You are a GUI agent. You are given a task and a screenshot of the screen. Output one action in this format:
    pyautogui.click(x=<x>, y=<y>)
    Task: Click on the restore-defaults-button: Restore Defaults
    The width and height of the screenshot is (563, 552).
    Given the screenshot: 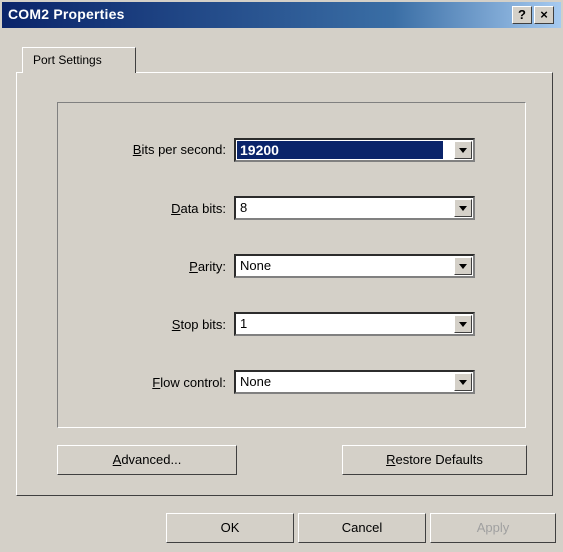 What is the action you would take?
    pyautogui.click(x=434, y=460)
    